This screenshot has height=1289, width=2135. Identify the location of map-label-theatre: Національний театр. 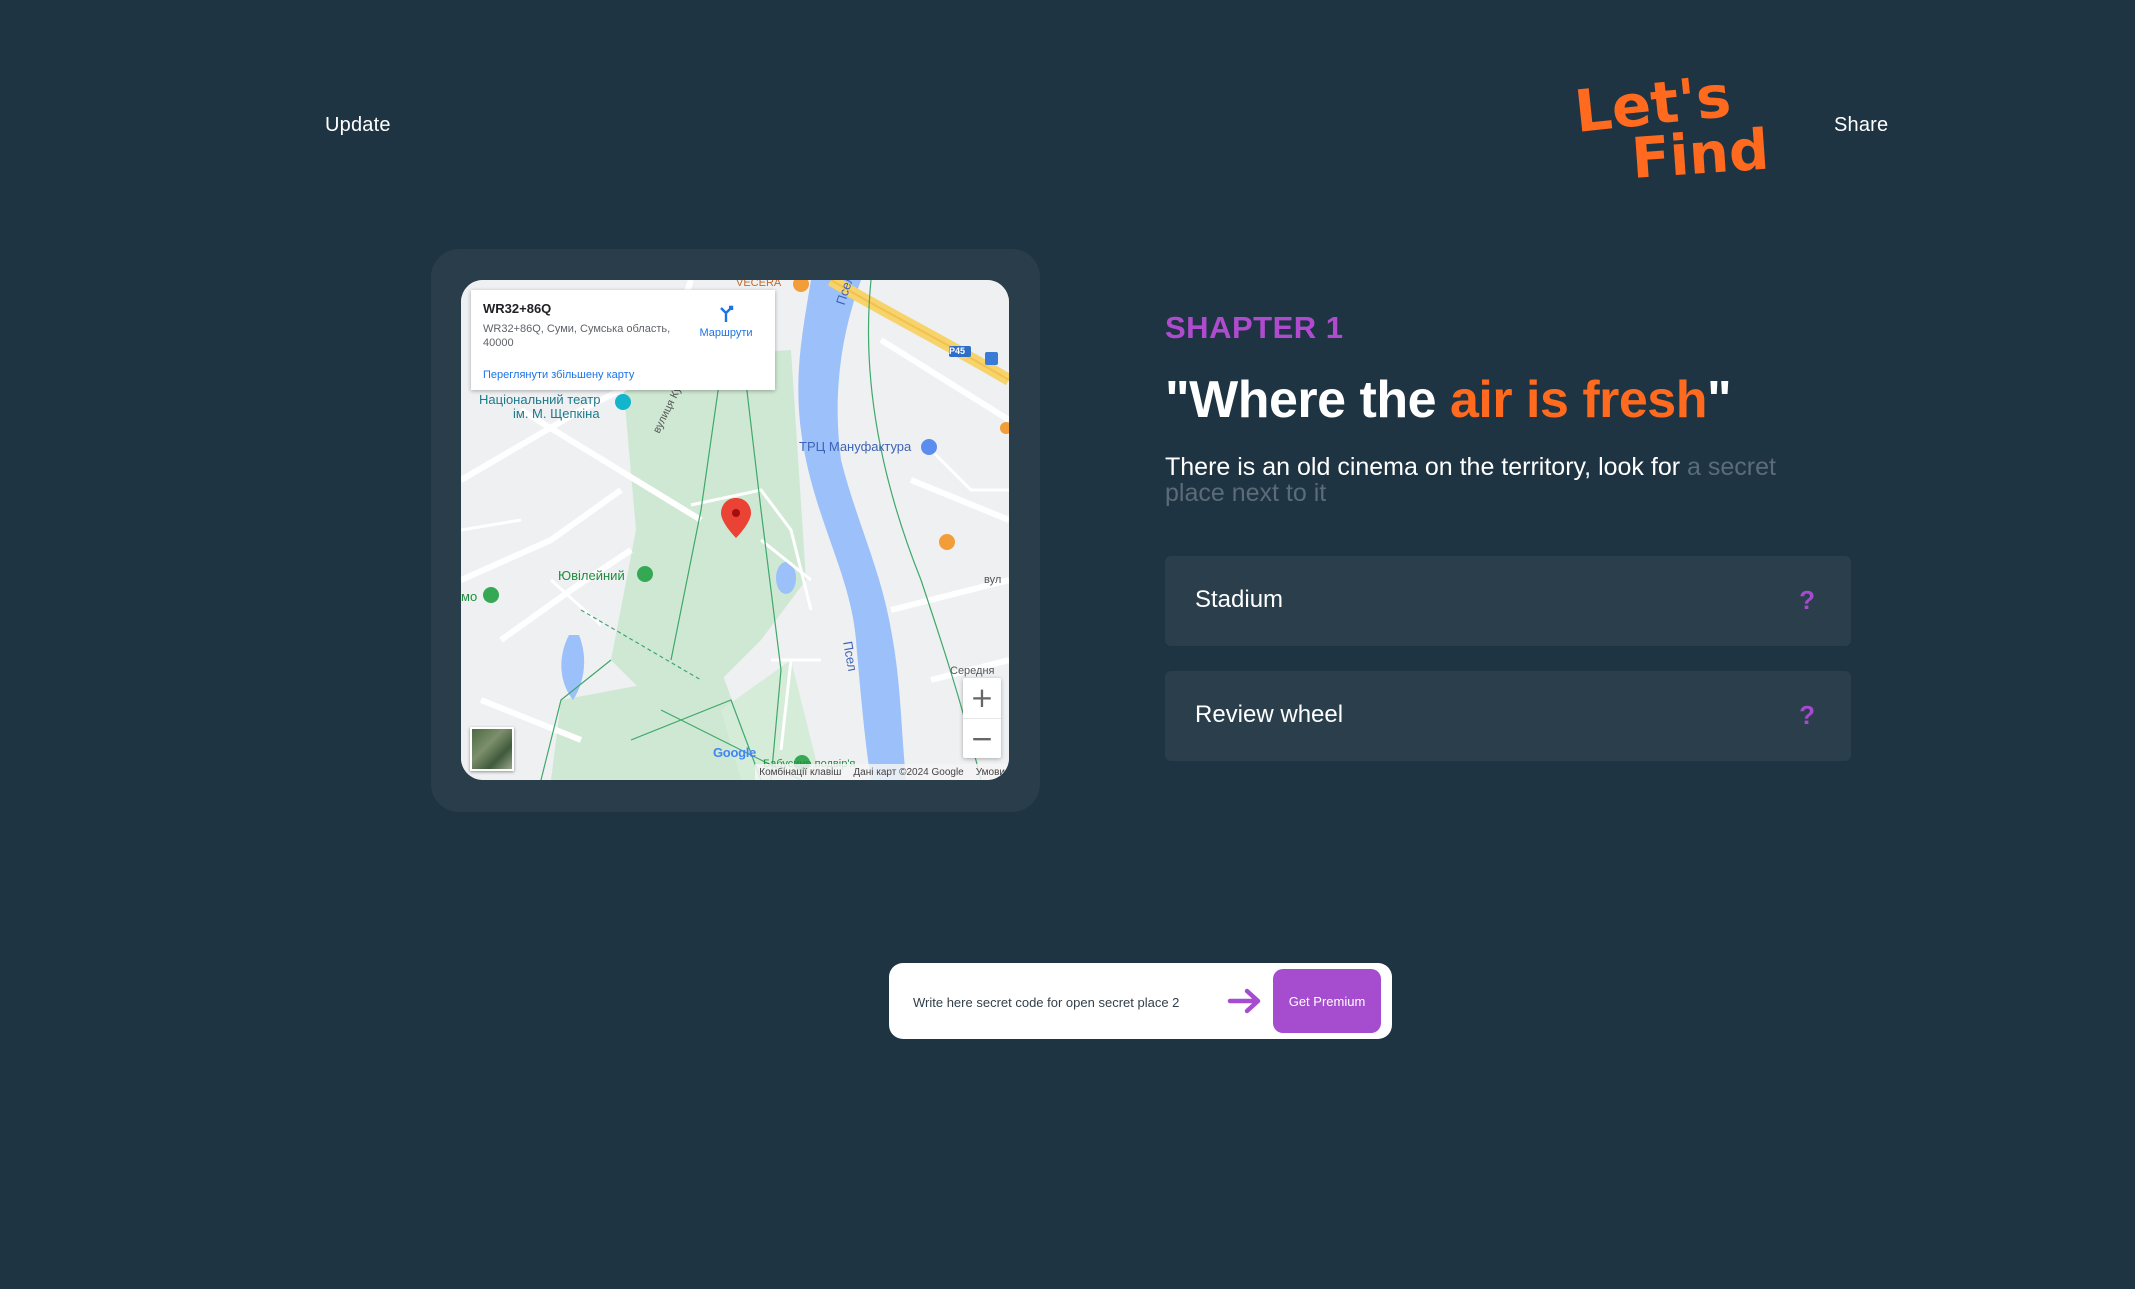
(540, 399).